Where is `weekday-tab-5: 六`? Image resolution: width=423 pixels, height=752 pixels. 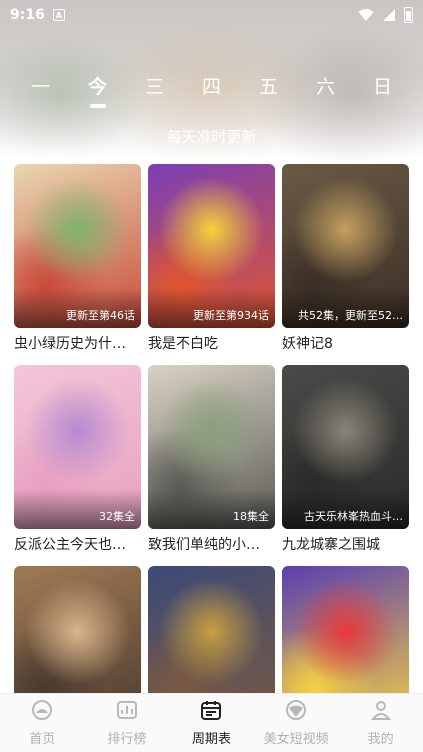 weekday-tab-5: 六 is located at coordinates (326, 92).